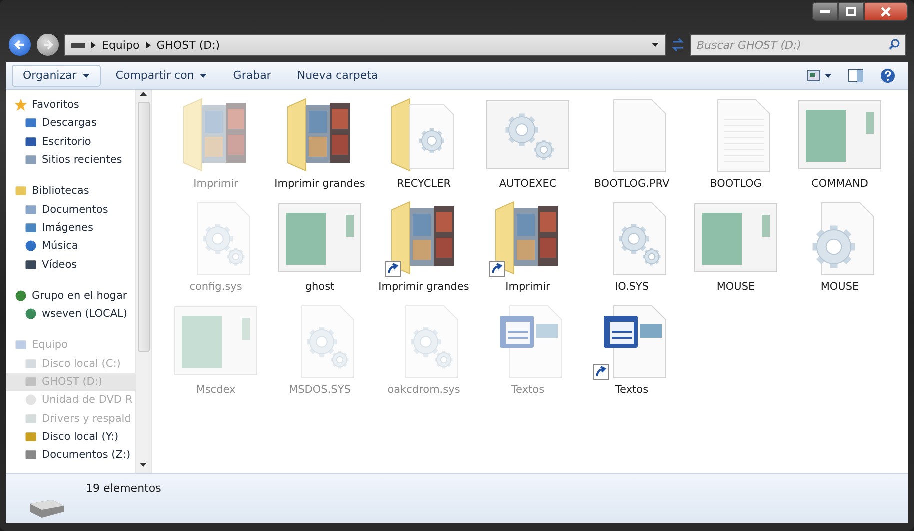  What do you see at coordinates (632, 184) in the screenshot?
I see `file-name: BOOTLOG.PRV` at bounding box center [632, 184].